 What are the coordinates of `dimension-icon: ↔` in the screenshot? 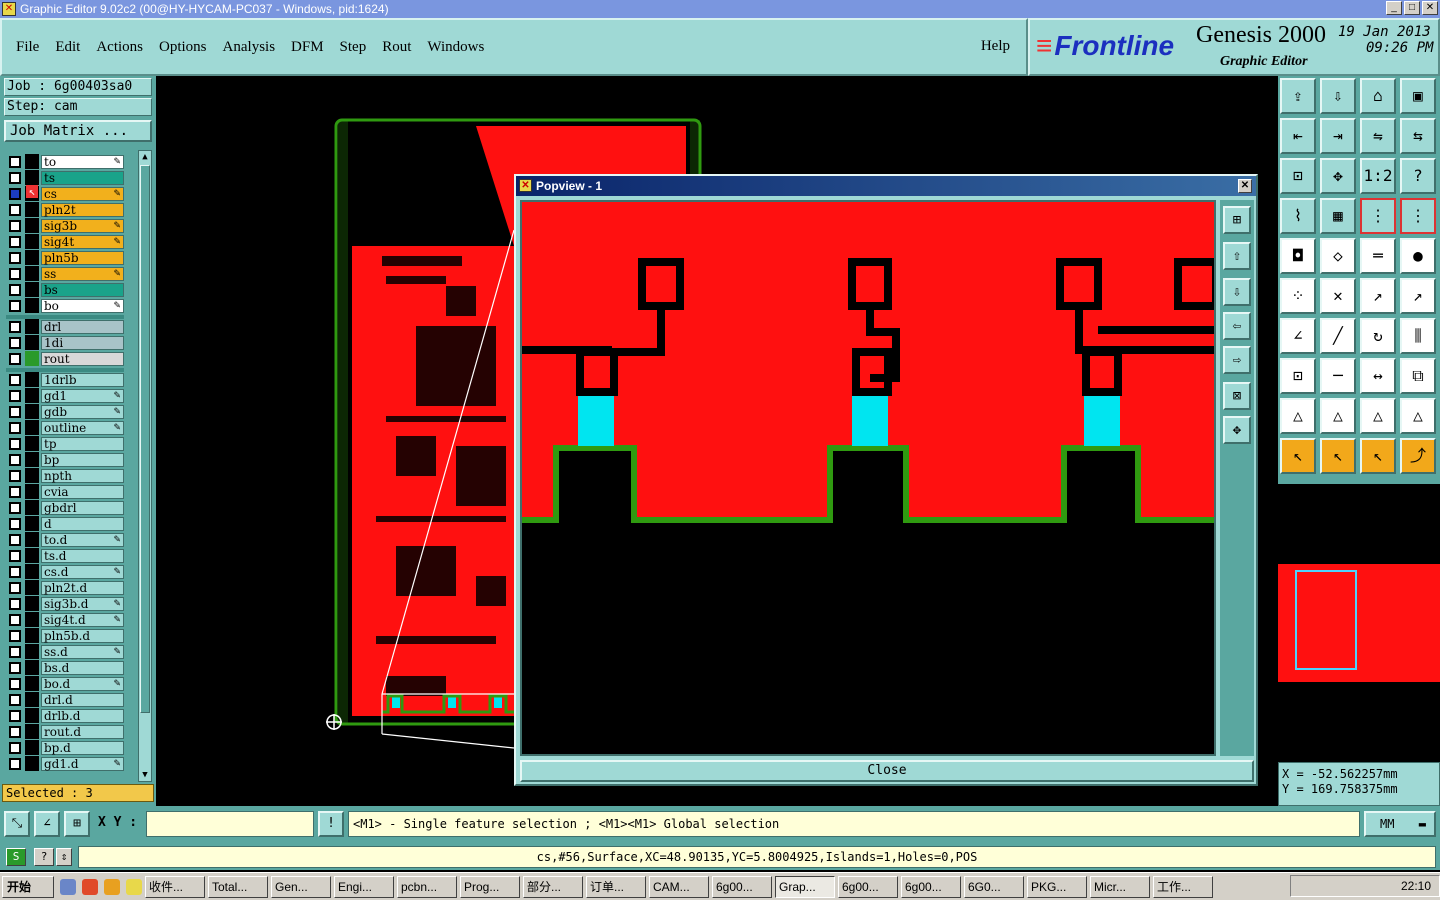 It's located at (1378, 376).